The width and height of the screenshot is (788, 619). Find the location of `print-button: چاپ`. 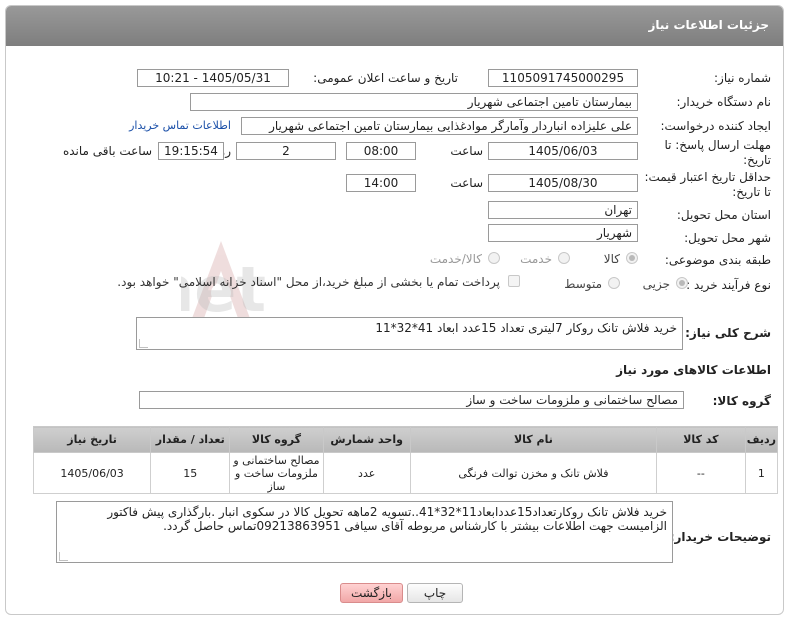

print-button: چاپ is located at coordinates (435, 593).